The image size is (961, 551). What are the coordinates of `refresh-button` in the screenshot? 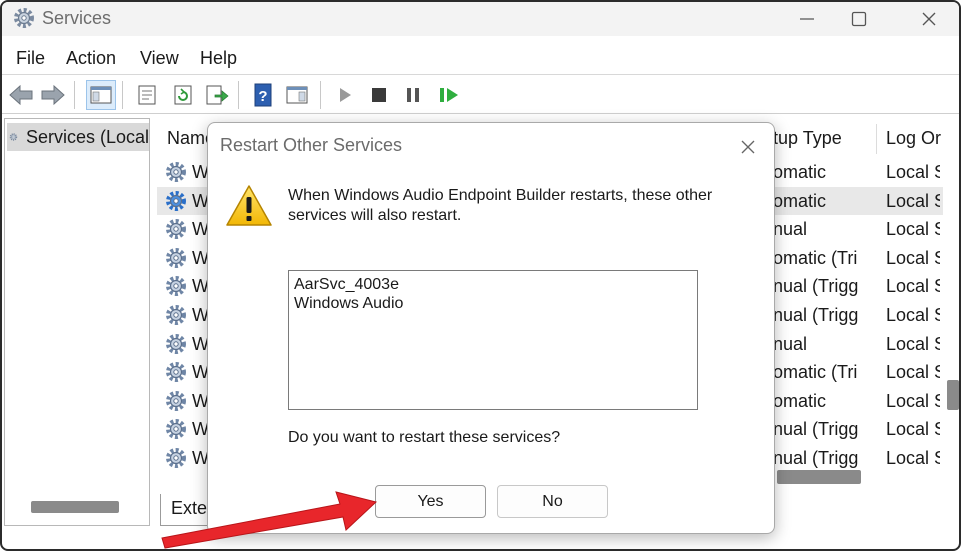 It's located at (183, 95).